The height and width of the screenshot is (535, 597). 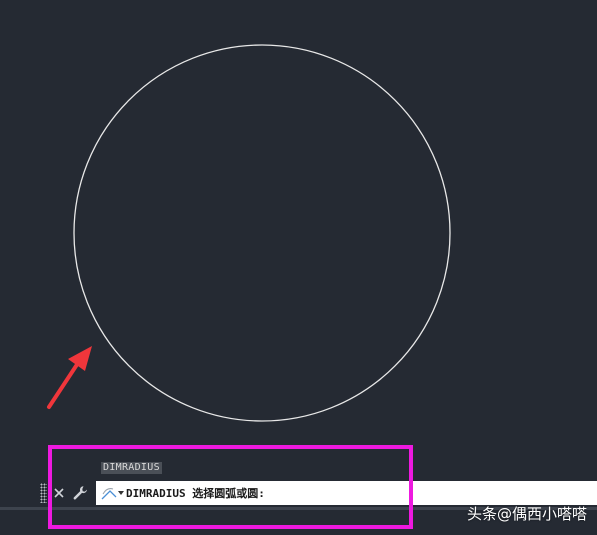 What do you see at coordinates (131, 468) in the screenshot?
I see `command-history-line: DIMRADIUS` at bounding box center [131, 468].